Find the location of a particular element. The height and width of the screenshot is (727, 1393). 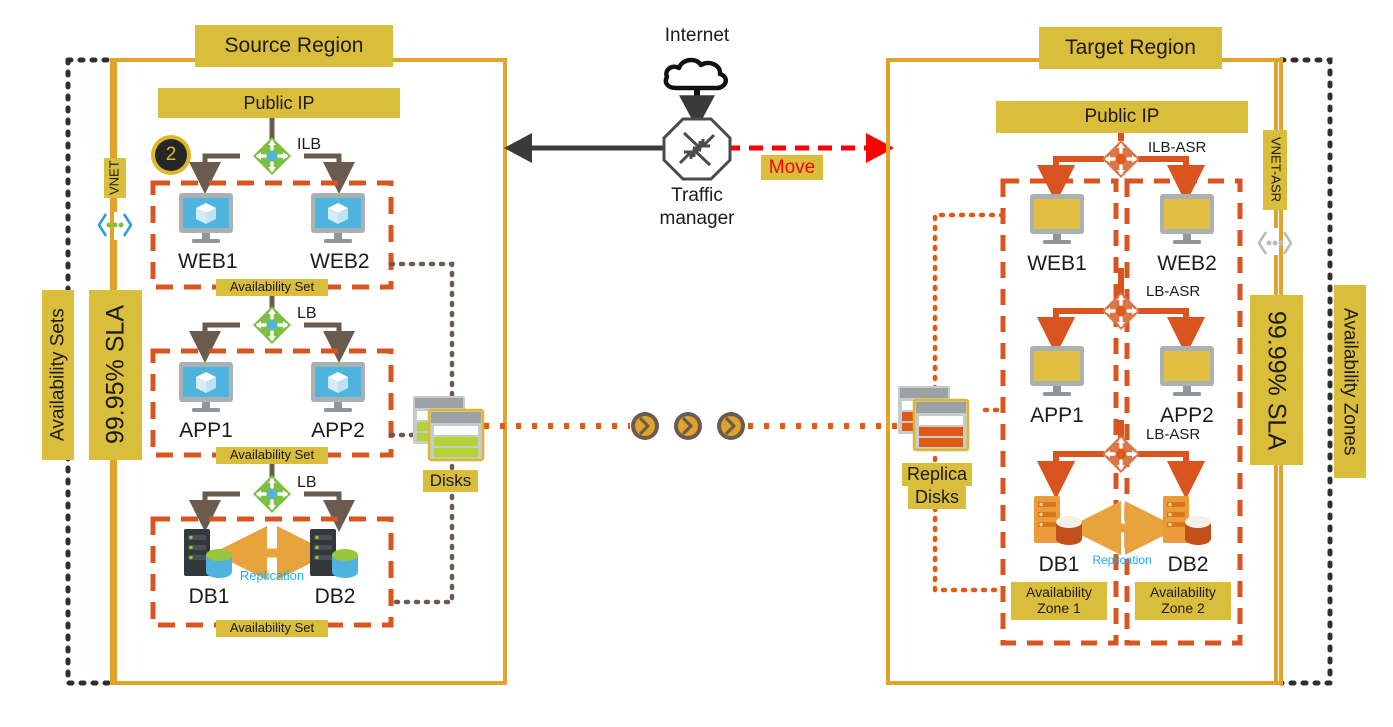

target-node-db1-label: DB1 is located at coordinates (1059, 564).